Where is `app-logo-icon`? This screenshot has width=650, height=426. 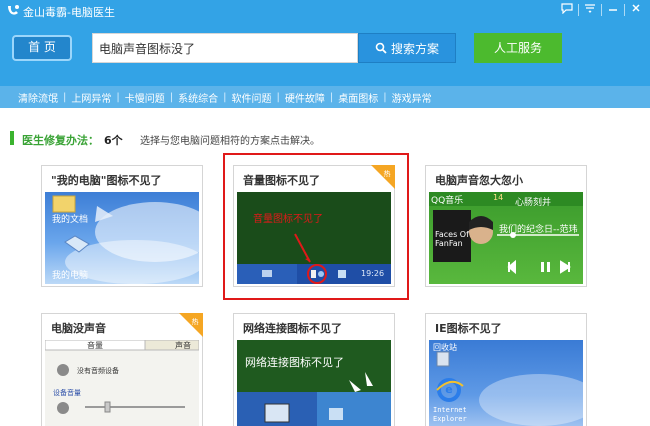
app-logo-icon is located at coordinates (13, 10).